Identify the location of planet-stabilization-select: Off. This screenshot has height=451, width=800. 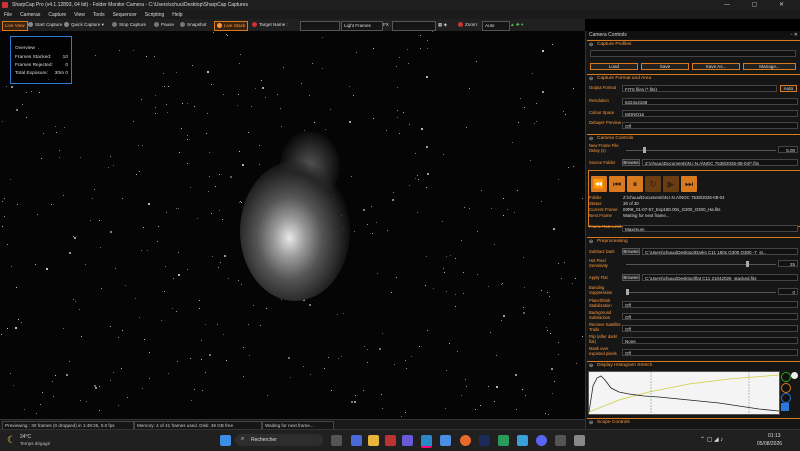
(710, 304).